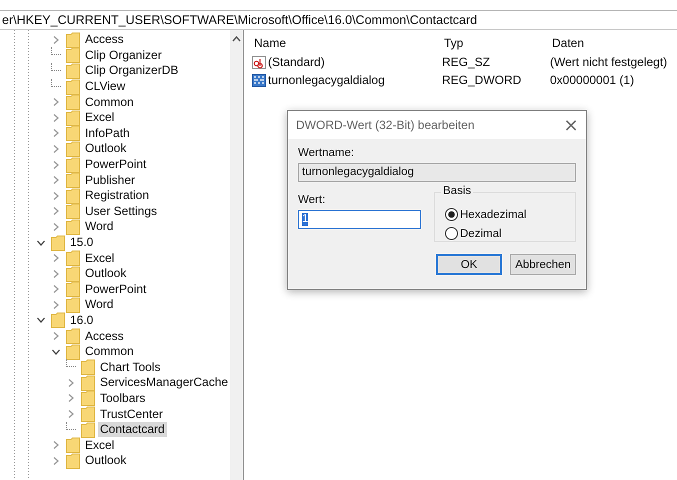  What do you see at coordinates (493, 214) in the screenshot?
I see `radio-label: Hexadezimal` at bounding box center [493, 214].